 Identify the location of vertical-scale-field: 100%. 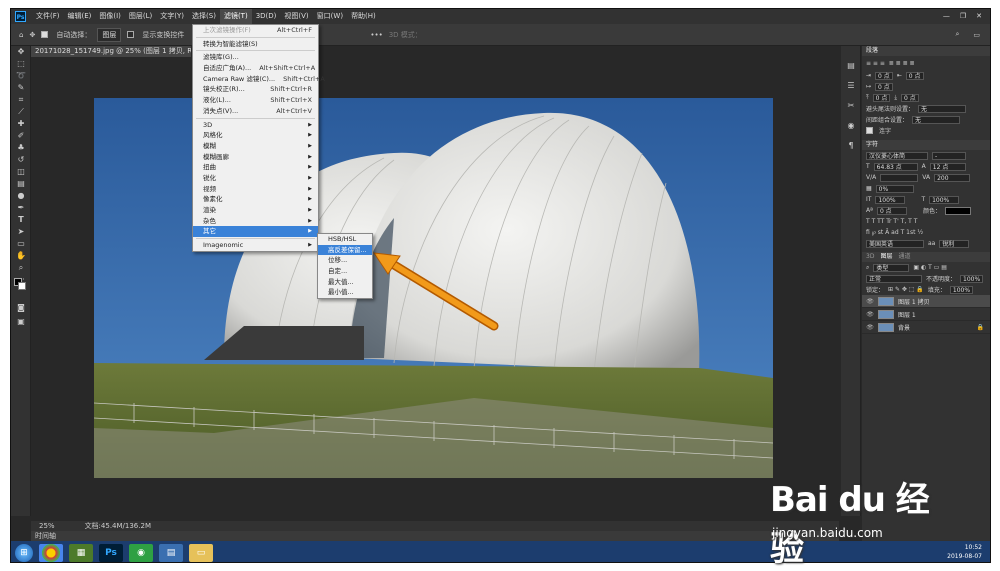
(890, 199).